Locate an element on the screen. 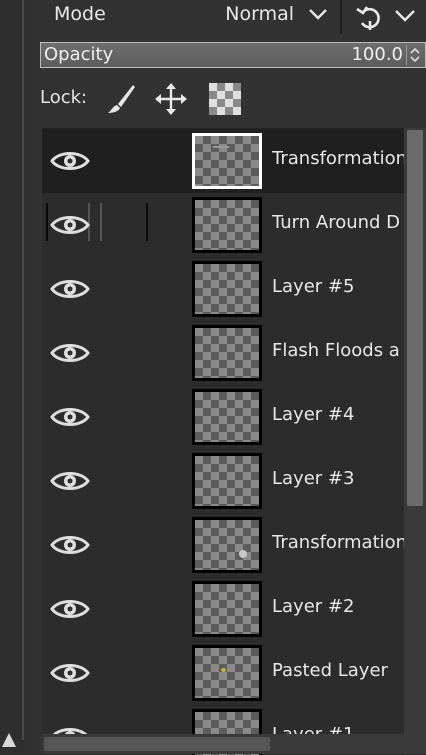 The height and width of the screenshot is (755, 426). layer-row: Layer #4 is located at coordinates (223, 417).